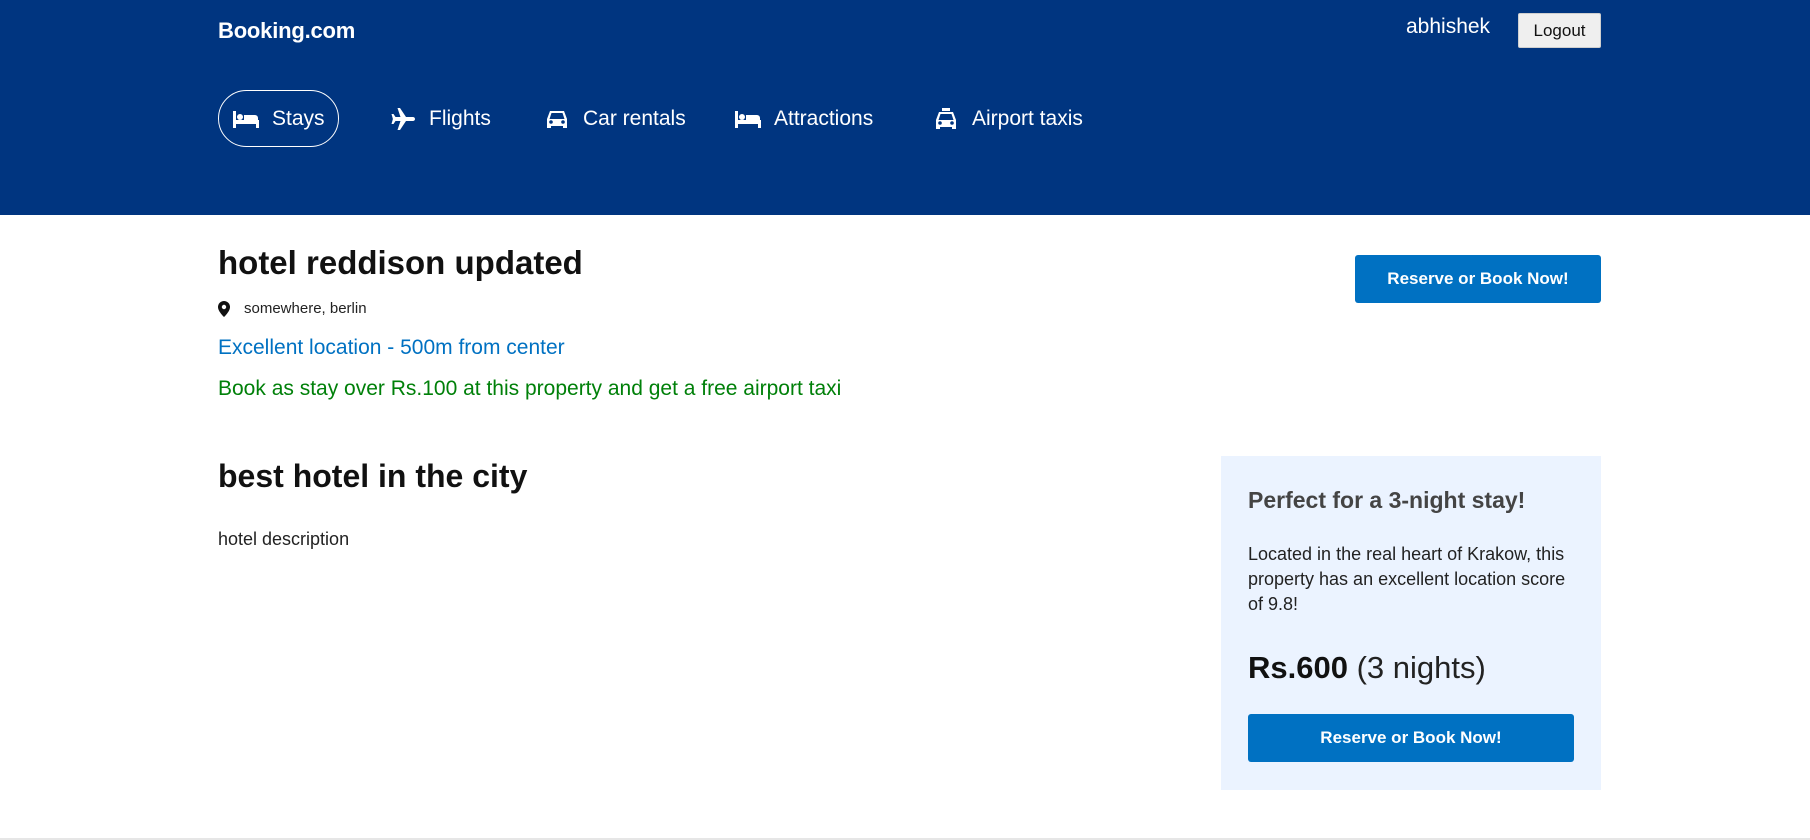 Image resolution: width=1810 pixels, height=840 pixels. I want to click on hotel-address: somewhere, berlin, so click(292, 308).